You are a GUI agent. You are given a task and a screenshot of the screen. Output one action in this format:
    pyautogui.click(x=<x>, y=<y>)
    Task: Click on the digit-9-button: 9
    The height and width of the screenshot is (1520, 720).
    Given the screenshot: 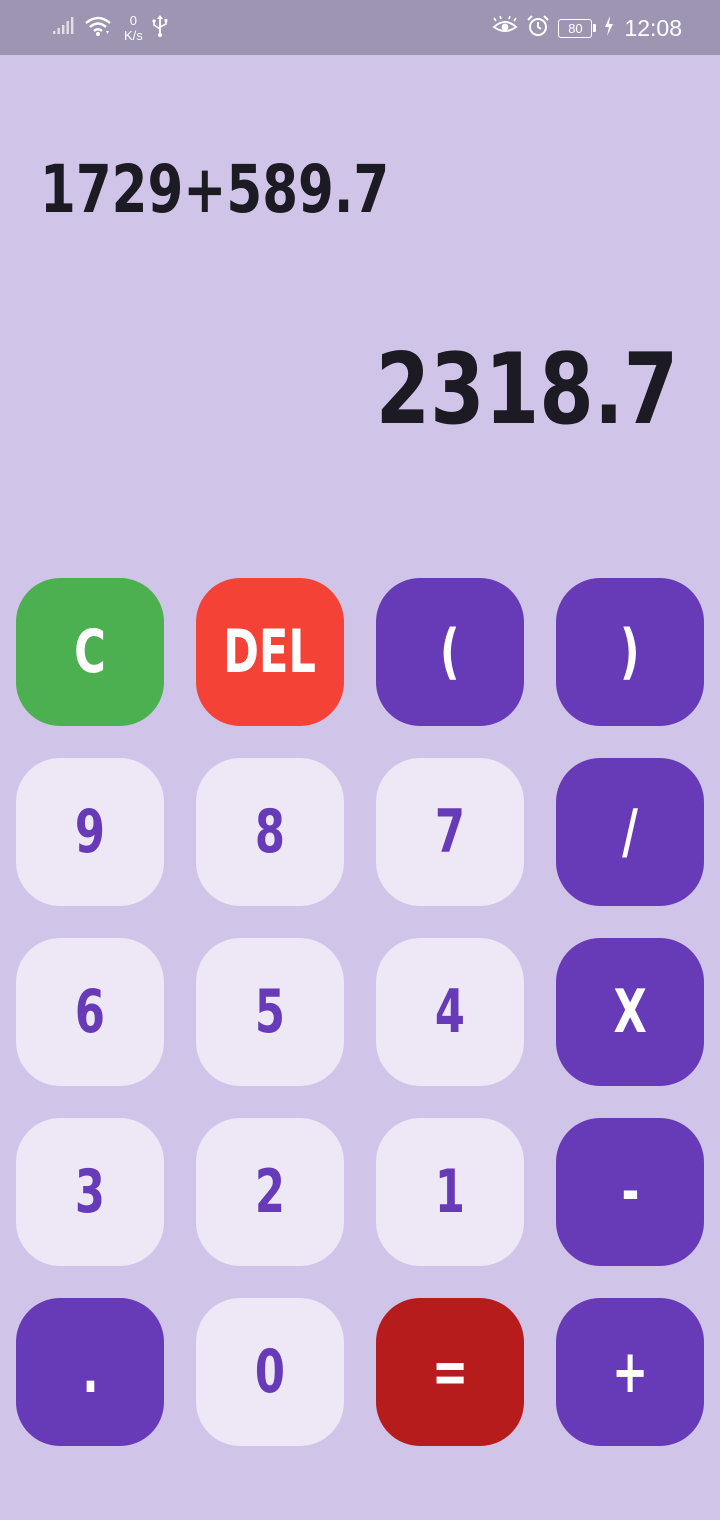 What is the action you would take?
    pyautogui.click(x=90, y=832)
    